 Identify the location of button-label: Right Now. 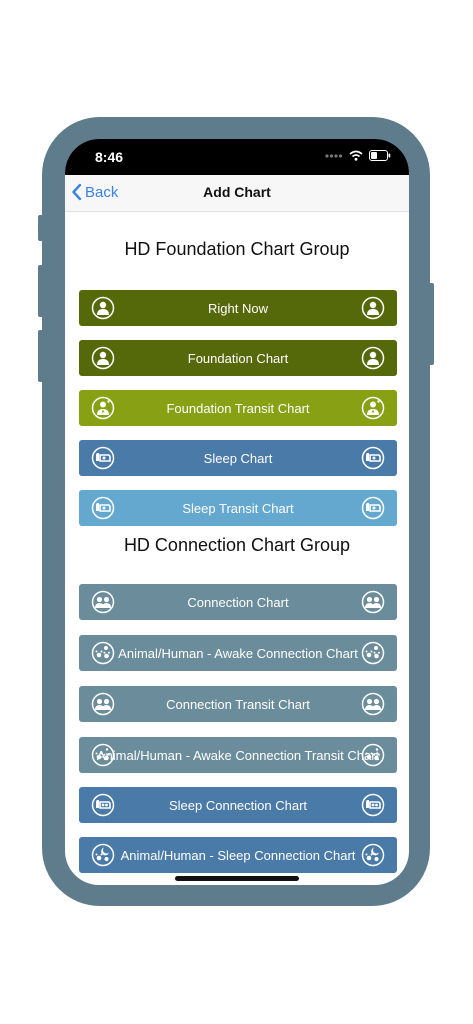
(238, 308).